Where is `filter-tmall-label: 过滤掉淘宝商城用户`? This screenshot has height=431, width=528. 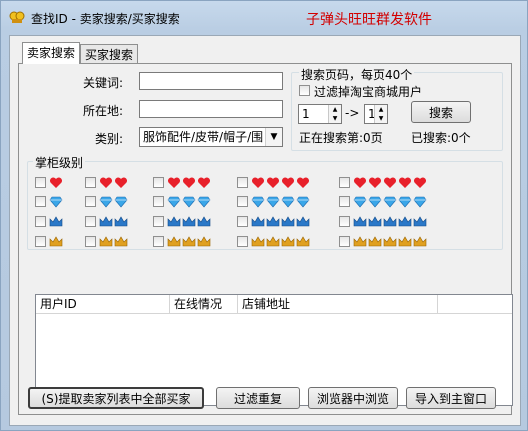 filter-tmall-label: 过滤掉淘宝商城用户 is located at coordinates (368, 92).